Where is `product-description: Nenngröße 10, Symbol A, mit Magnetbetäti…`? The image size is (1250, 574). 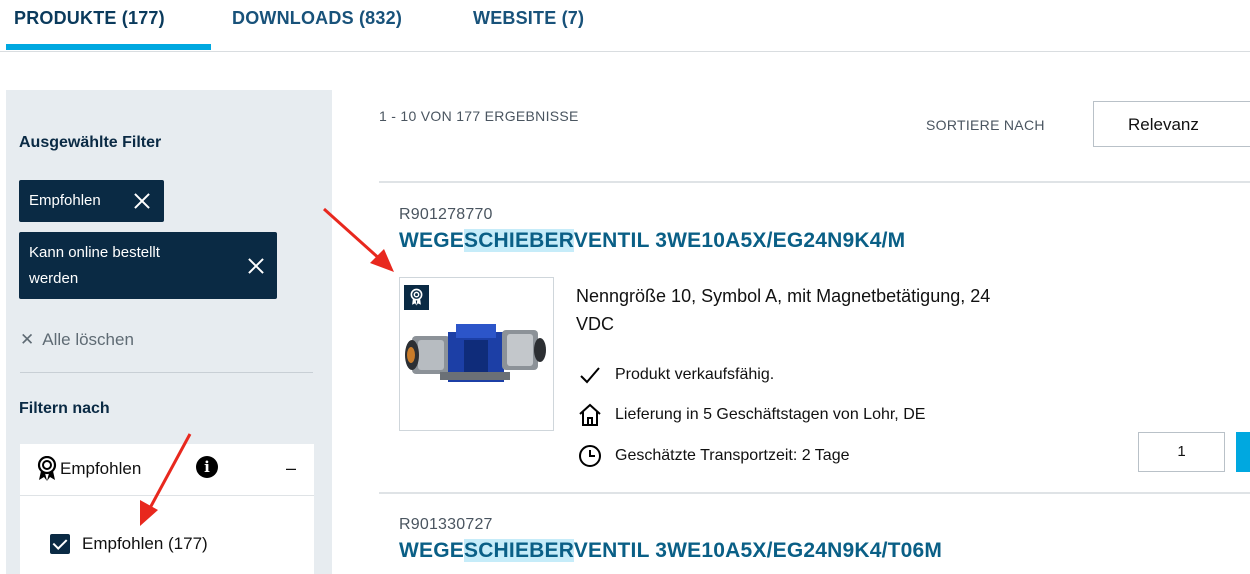 product-description: Nenngröße 10, Symbol A, mit Magnetbetäti… is located at coordinates (846, 310).